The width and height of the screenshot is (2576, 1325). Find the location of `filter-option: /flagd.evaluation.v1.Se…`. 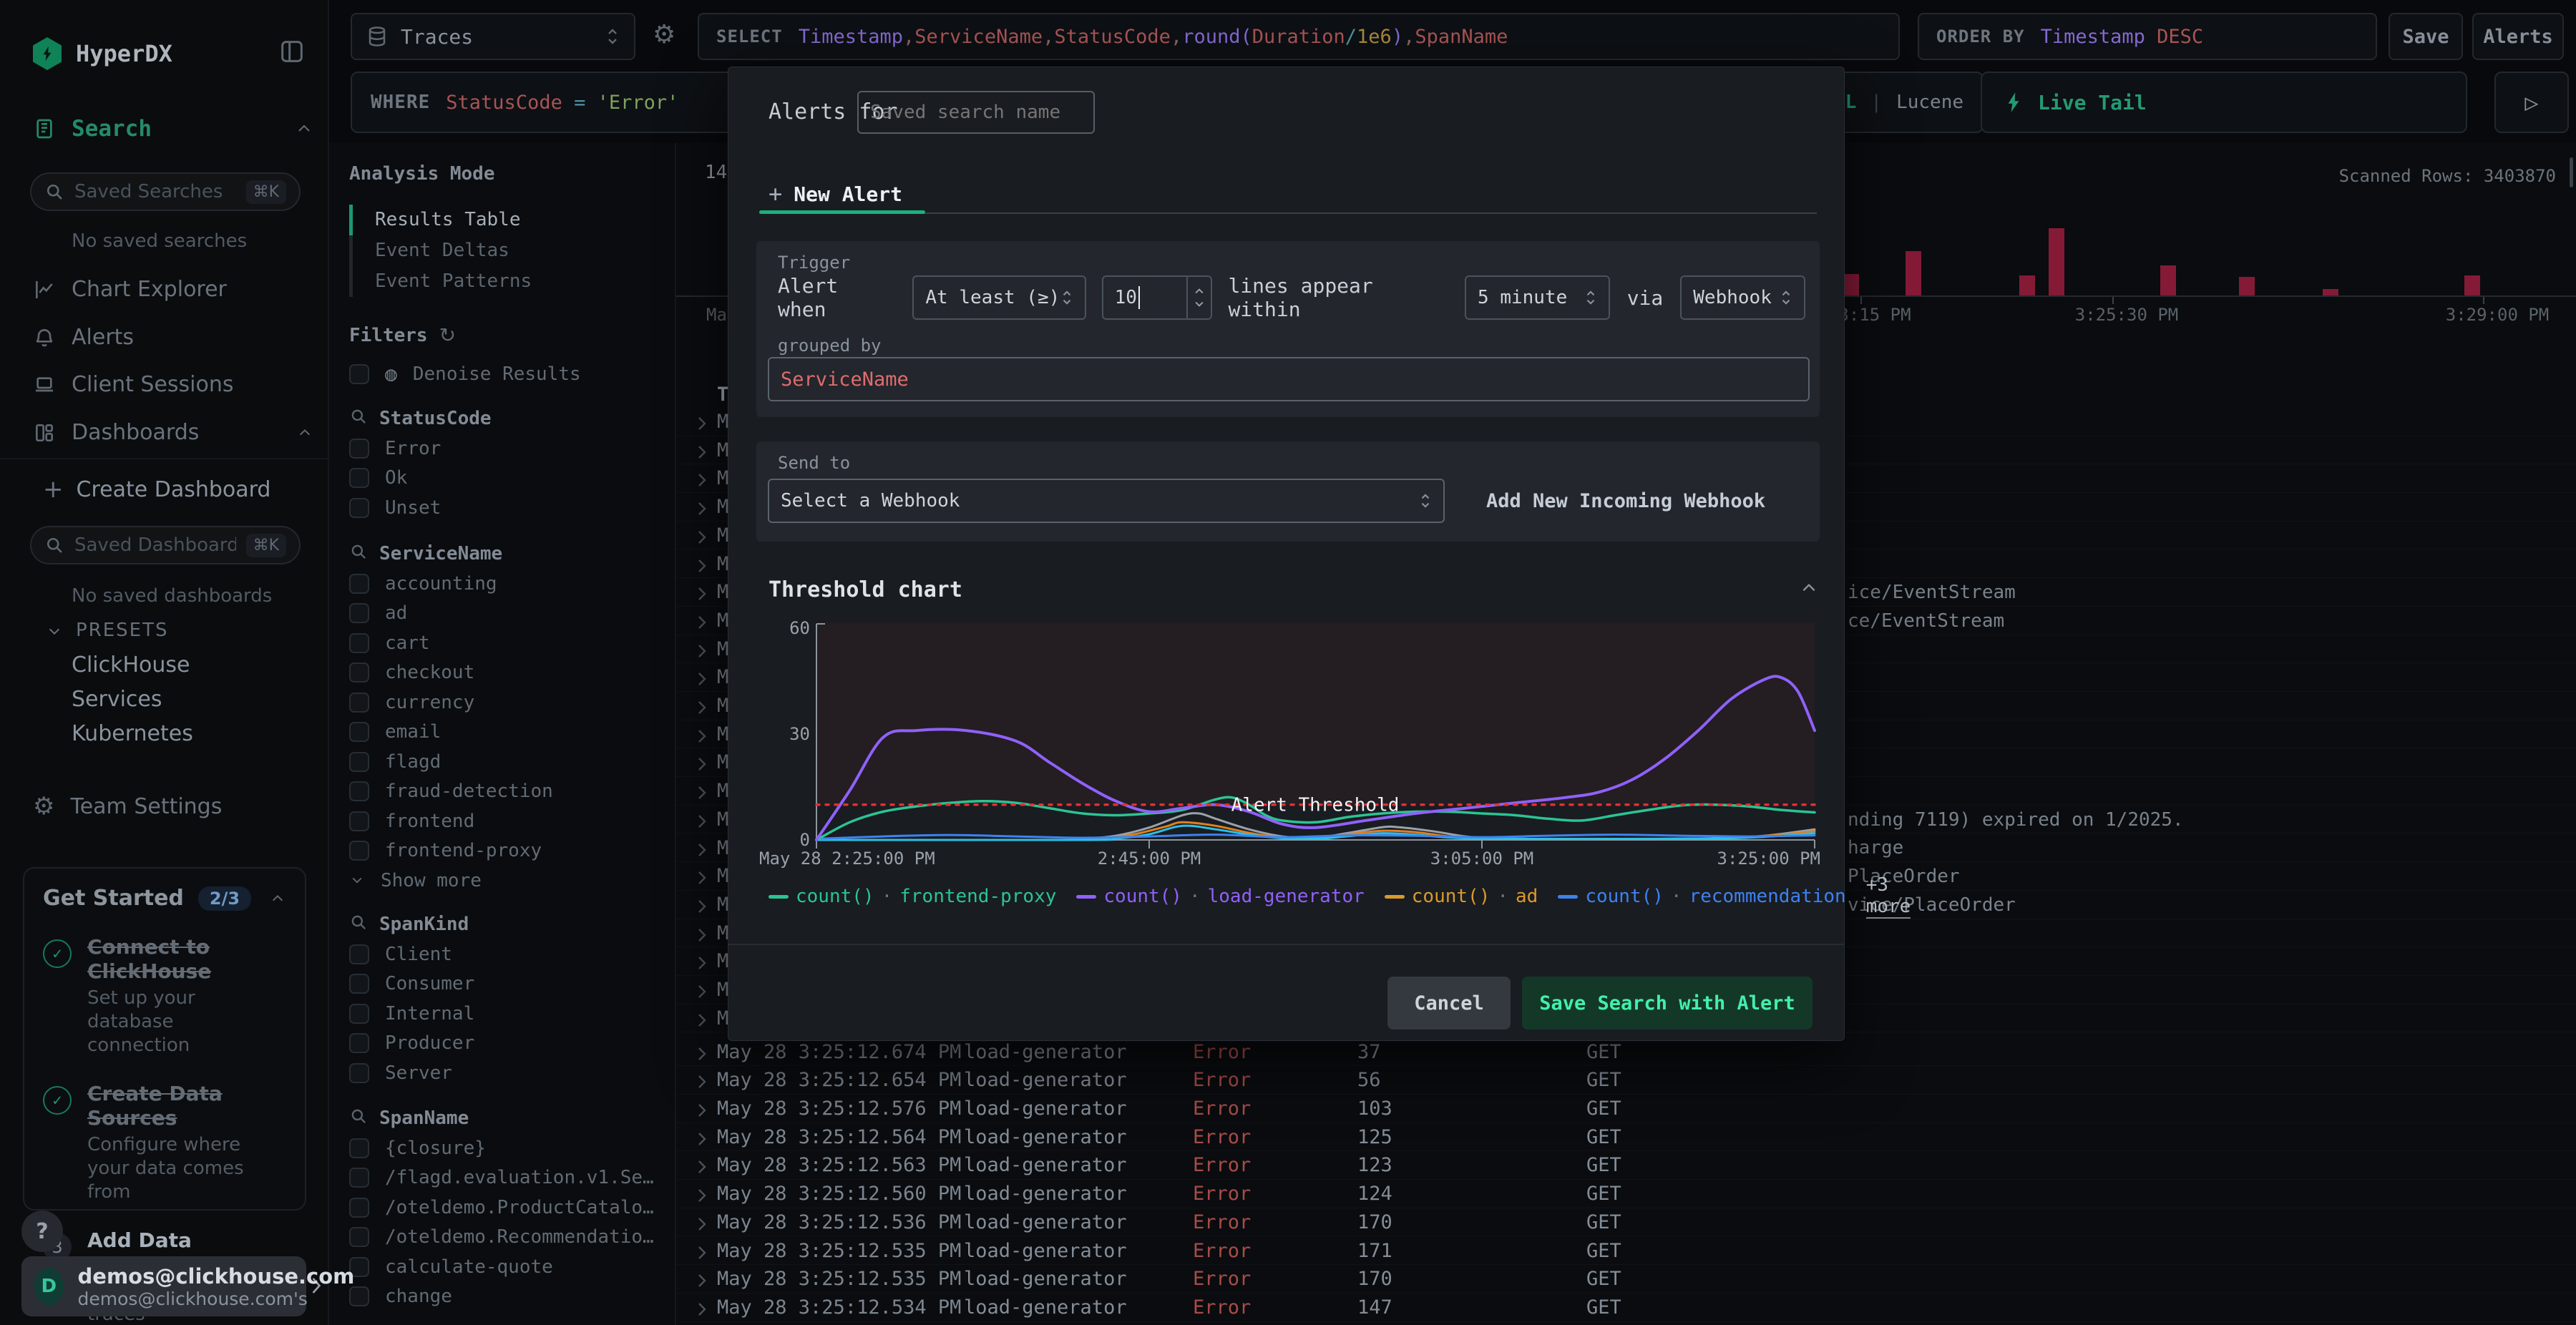

filter-option: /flagd.evaluation.v1.Se… is located at coordinates (507, 1178).